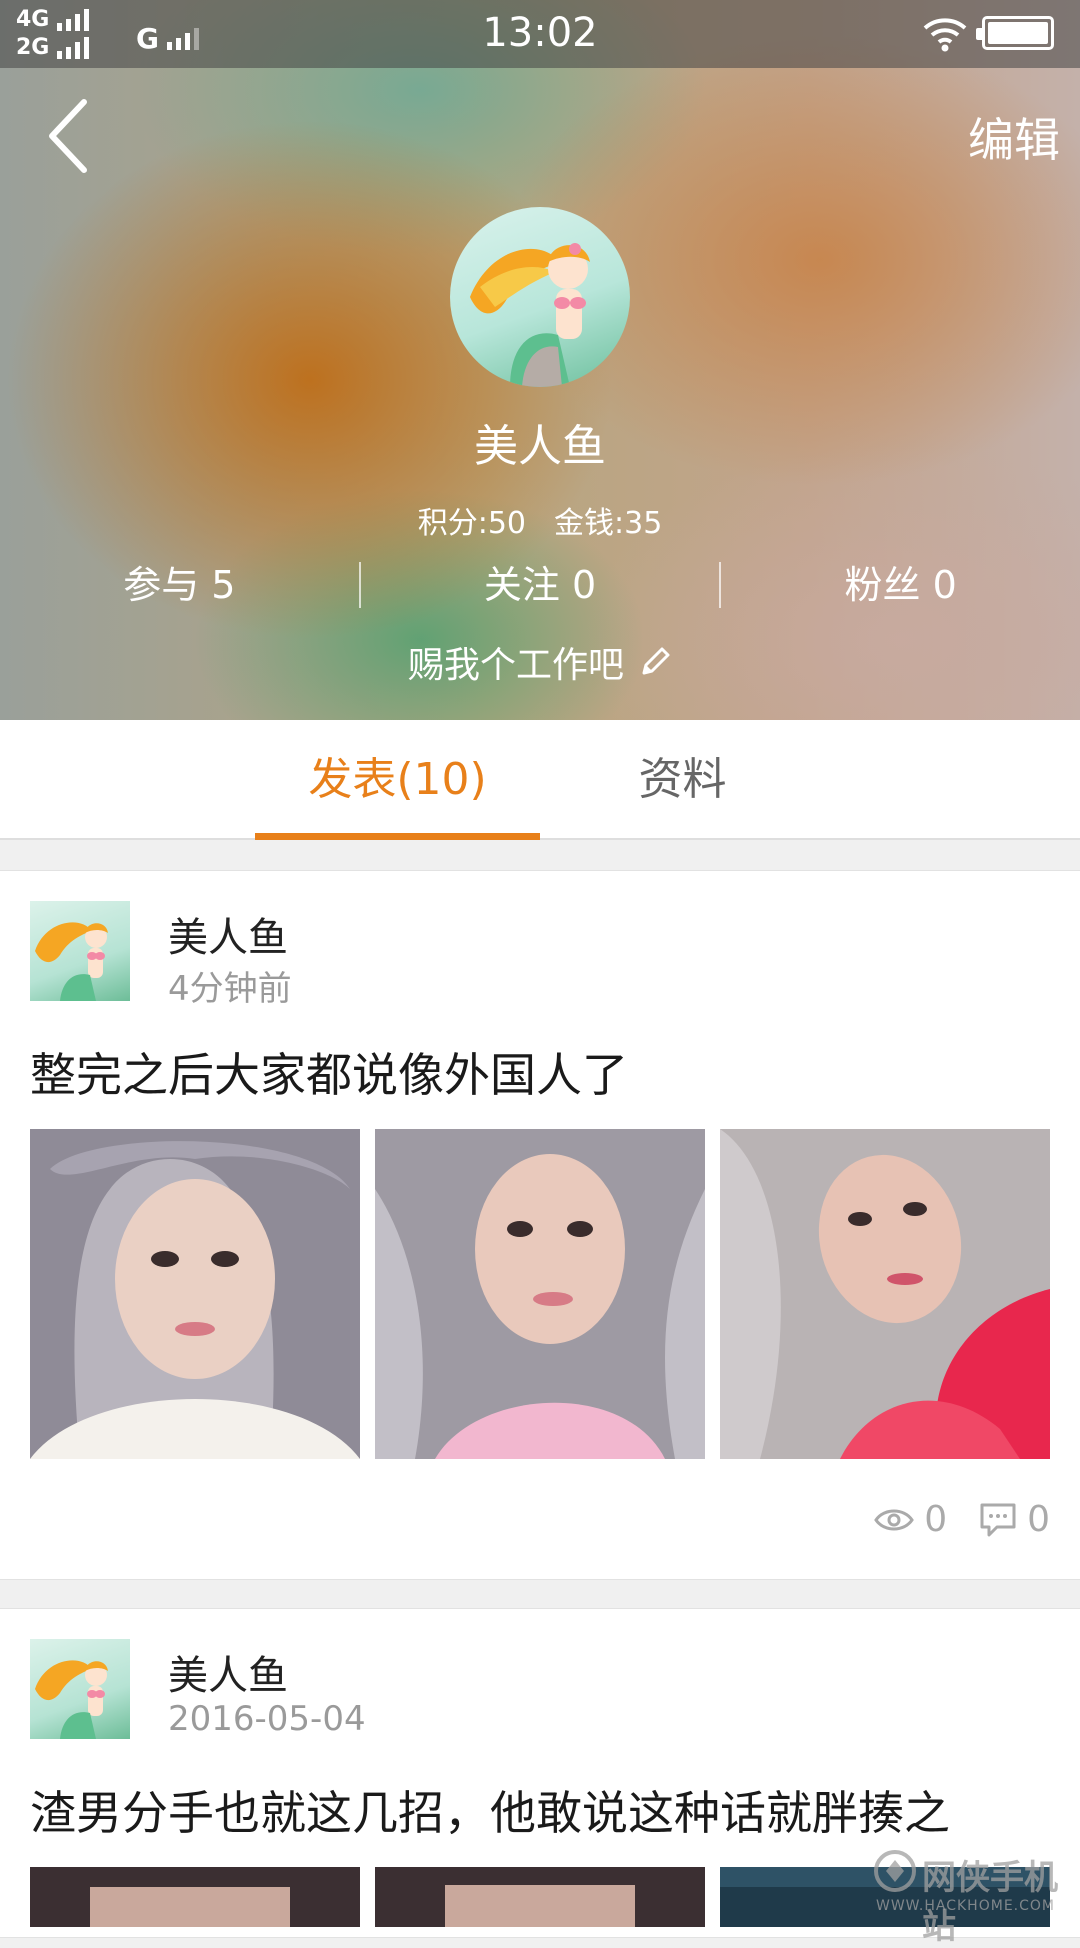 Image resolution: width=1080 pixels, height=1948 pixels. What do you see at coordinates (656, 661) in the screenshot?
I see `pencil-icon` at bounding box center [656, 661].